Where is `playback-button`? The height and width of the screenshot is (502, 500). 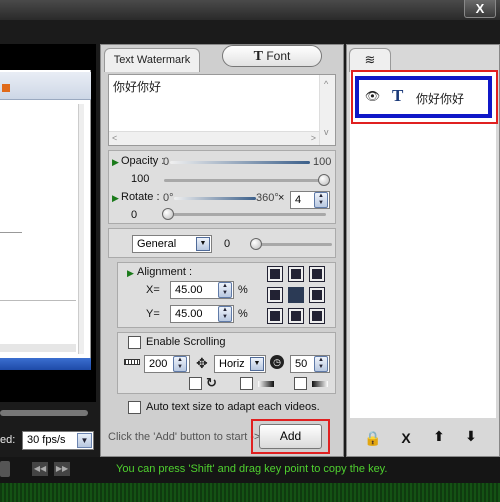
playback-button is located at coordinates (5, 469).